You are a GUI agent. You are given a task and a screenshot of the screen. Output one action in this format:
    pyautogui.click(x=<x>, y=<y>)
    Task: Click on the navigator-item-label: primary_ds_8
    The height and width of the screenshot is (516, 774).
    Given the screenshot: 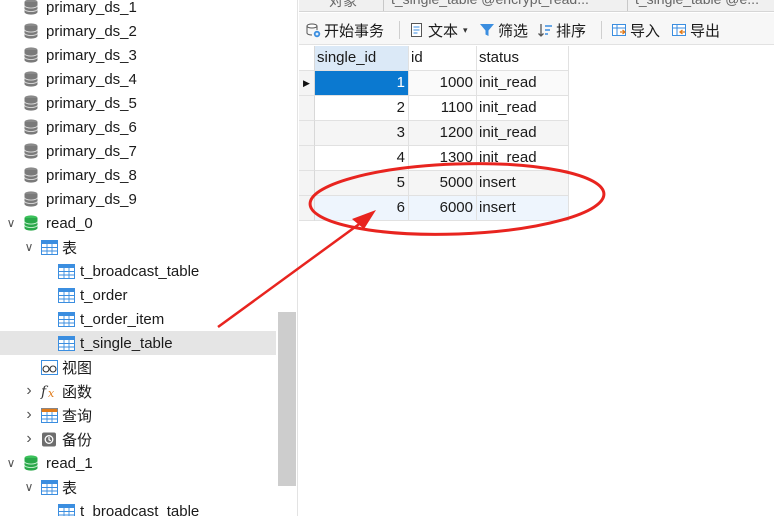 What is the action you would take?
    pyautogui.click(x=91, y=175)
    